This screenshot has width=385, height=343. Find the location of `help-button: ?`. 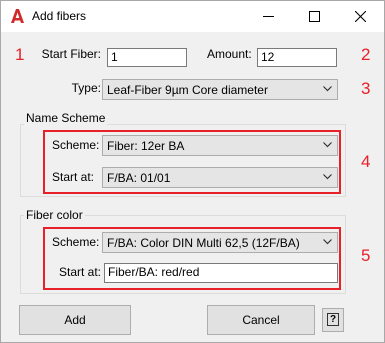

help-button: ? is located at coordinates (333, 320).